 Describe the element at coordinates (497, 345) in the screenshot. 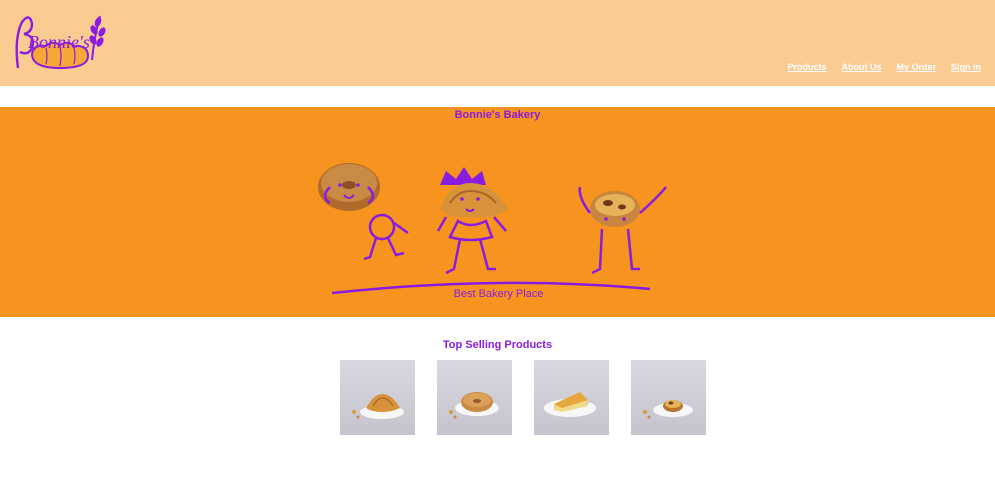

I see `top-selling-title: Top Selling Products` at that location.